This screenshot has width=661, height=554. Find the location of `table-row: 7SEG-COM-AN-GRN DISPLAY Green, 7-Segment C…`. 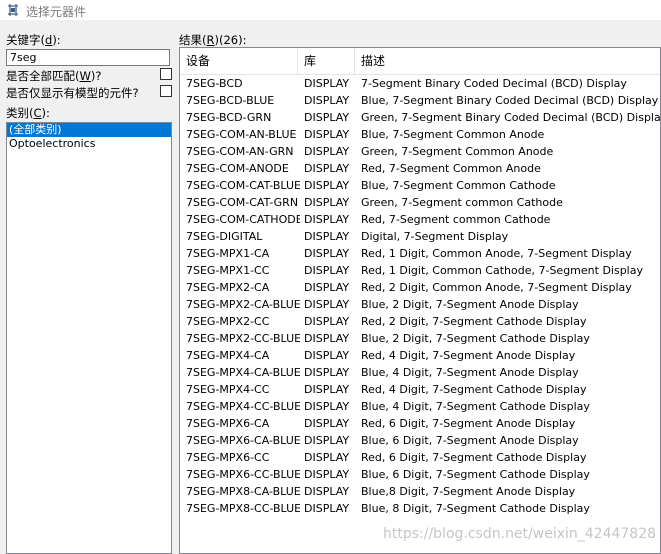

table-row: 7SEG-COM-AN-GRN DISPLAY Green, 7-Segment C… is located at coordinates (420, 151).